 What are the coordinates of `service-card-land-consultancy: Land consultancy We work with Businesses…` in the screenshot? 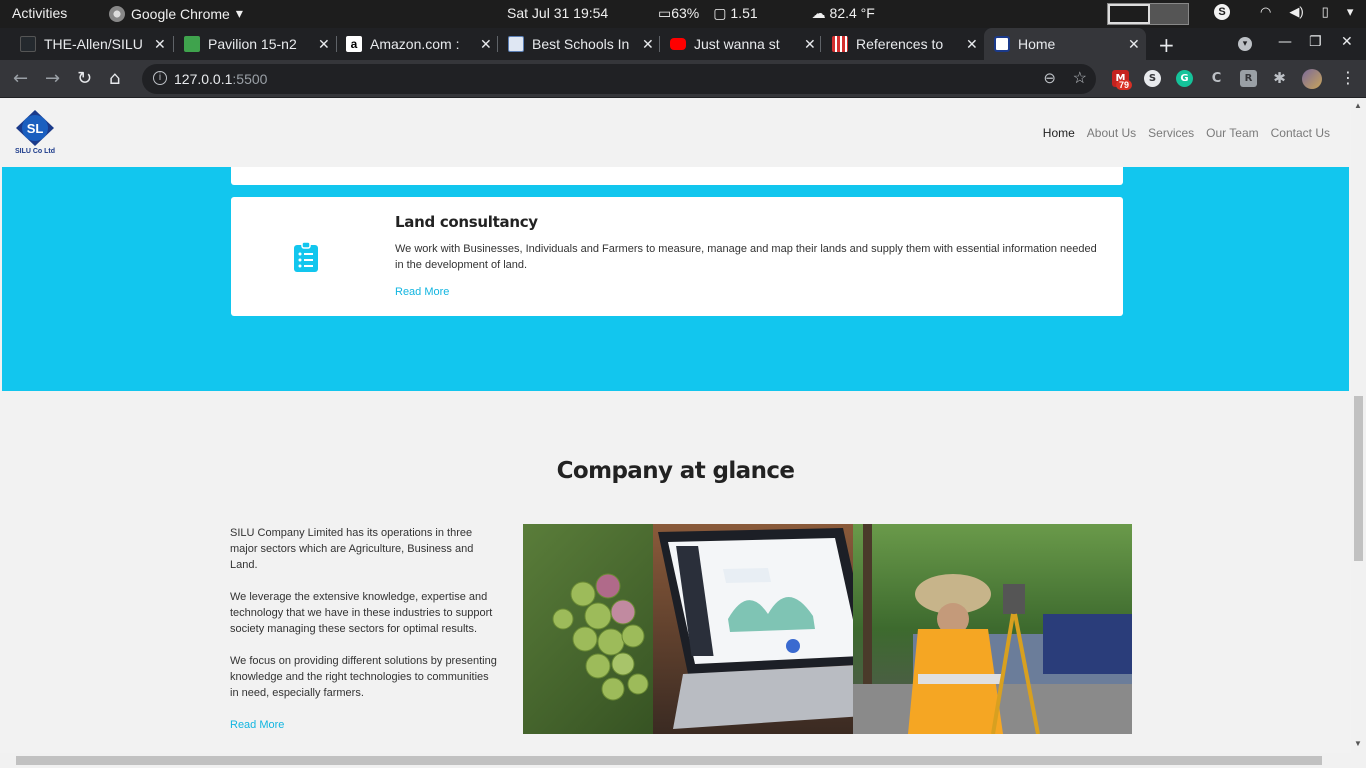 It's located at (677, 256).